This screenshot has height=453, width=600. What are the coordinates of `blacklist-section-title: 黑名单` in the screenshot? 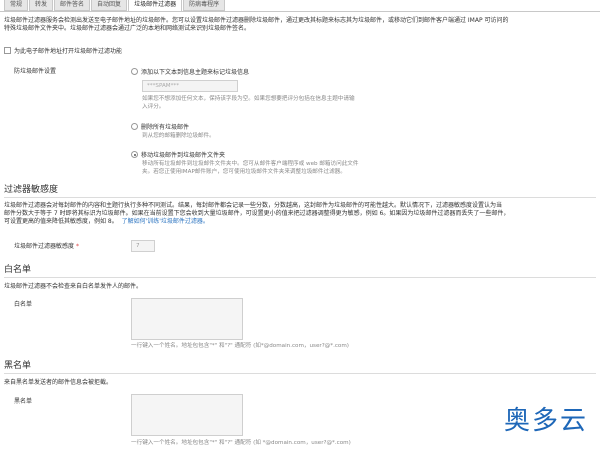 It's located at (18, 366).